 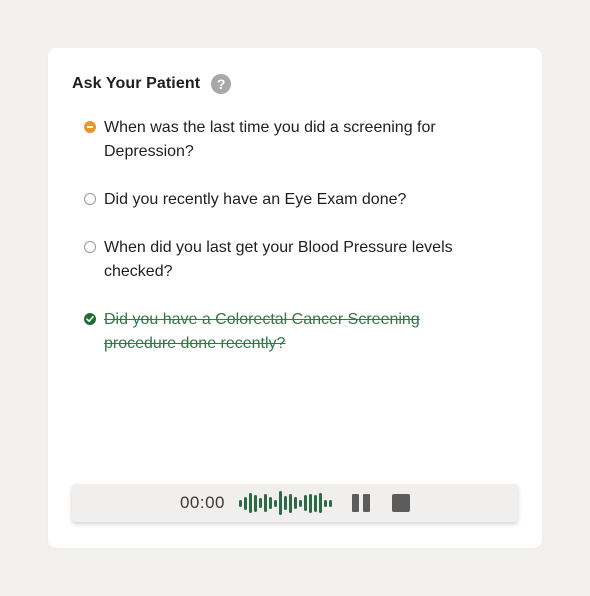 What do you see at coordinates (221, 84) in the screenshot?
I see `help-icon: ?` at bounding box center [221, 84].